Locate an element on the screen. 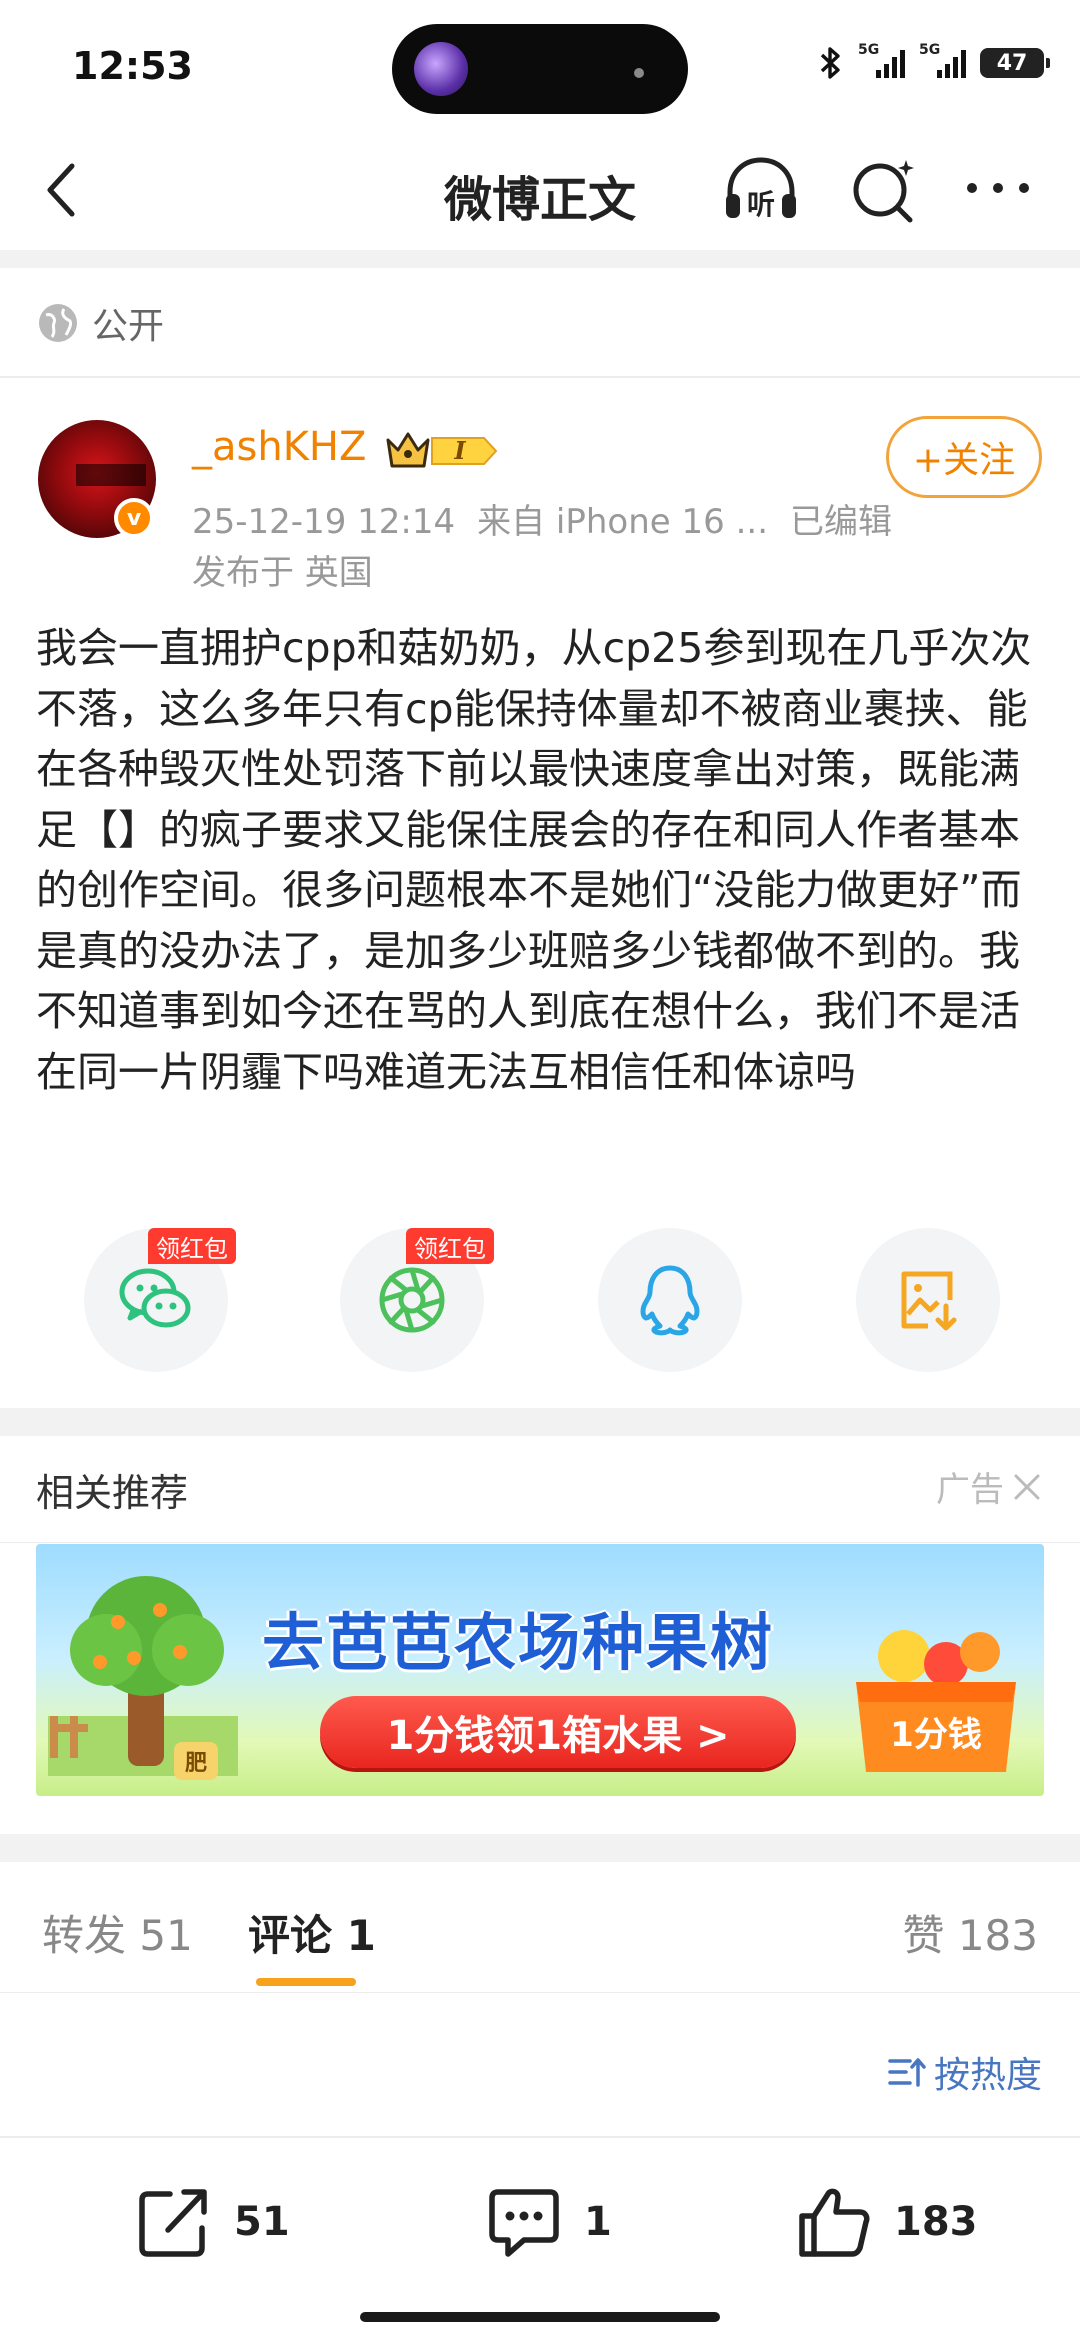 This screenshot has height=2344, width=1080. island-dot is located at coordinates (639, 73).